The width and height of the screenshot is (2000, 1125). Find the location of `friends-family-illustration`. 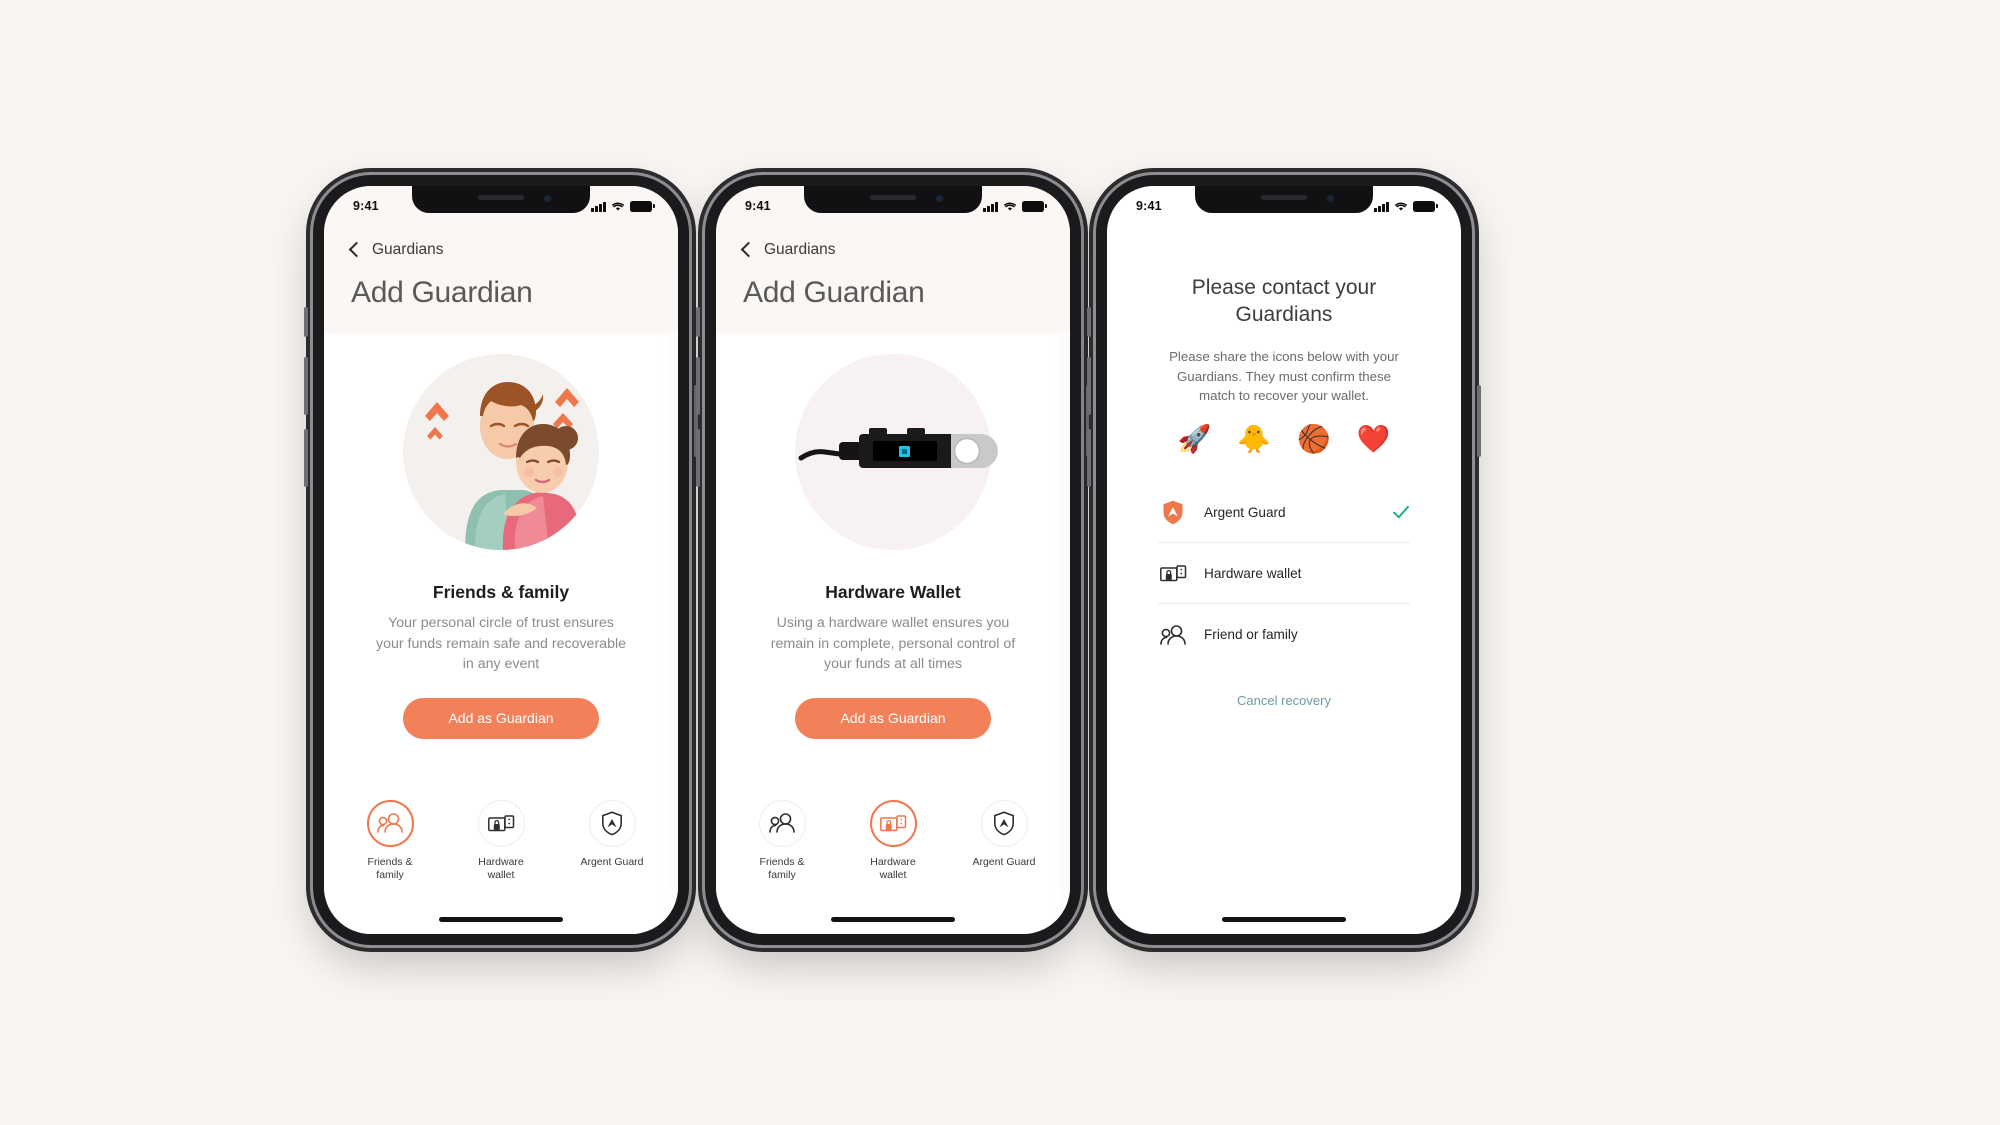

friends-family-illustration is located at coordinates (501, 452).